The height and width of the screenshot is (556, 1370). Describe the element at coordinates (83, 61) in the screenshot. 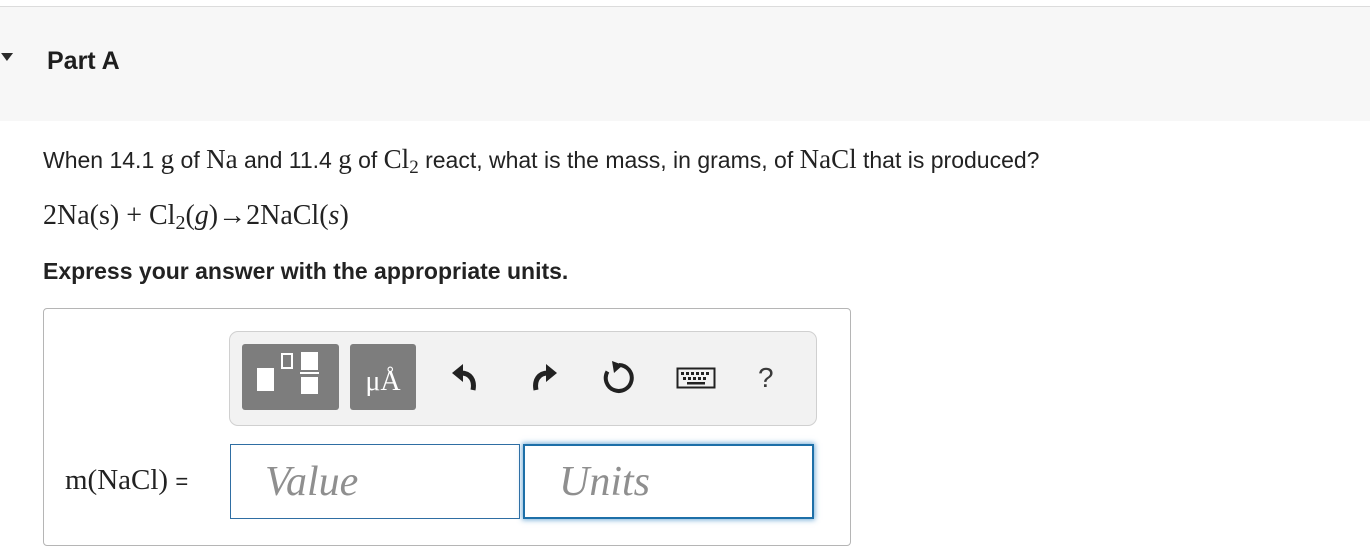

I see `part-title: Part A` at that location.